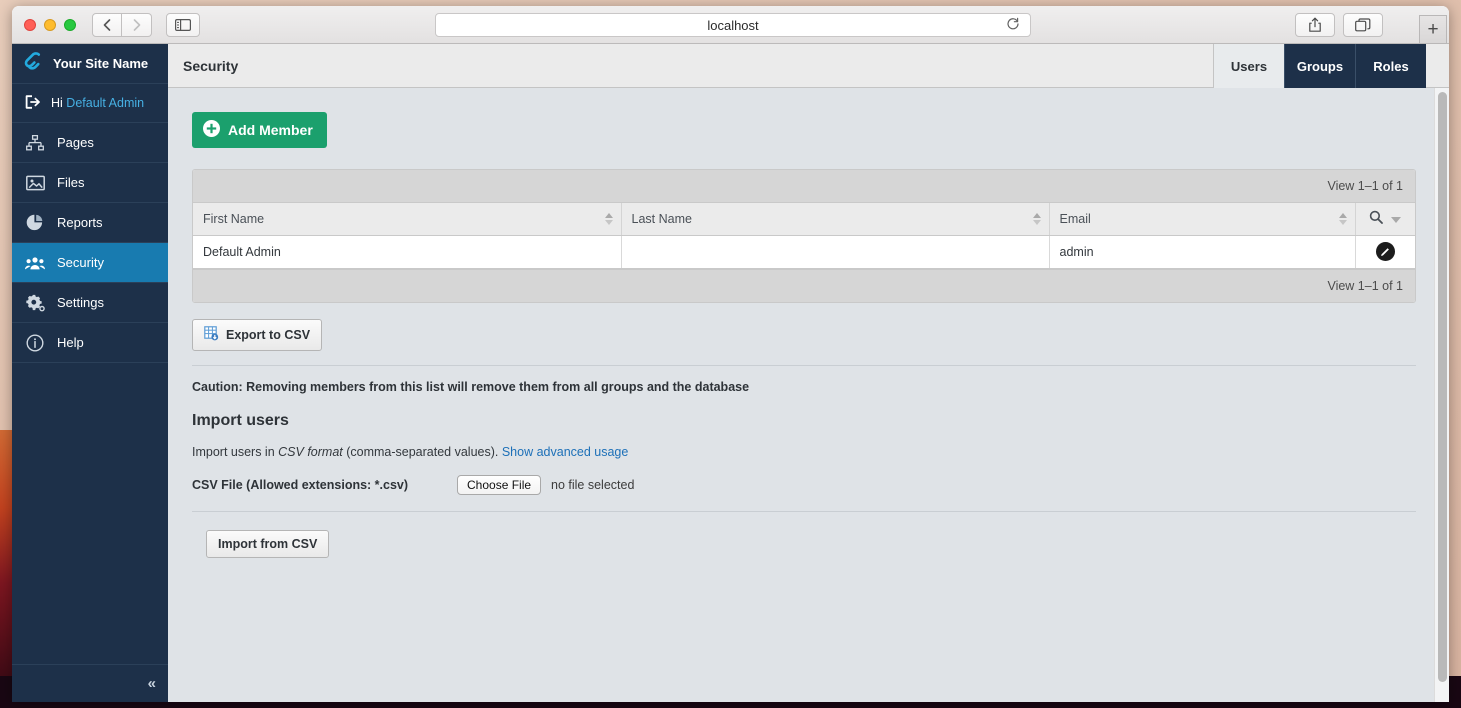  I want to click on view-count-bottom: View 1–1 of 1, so click(1365, 285).